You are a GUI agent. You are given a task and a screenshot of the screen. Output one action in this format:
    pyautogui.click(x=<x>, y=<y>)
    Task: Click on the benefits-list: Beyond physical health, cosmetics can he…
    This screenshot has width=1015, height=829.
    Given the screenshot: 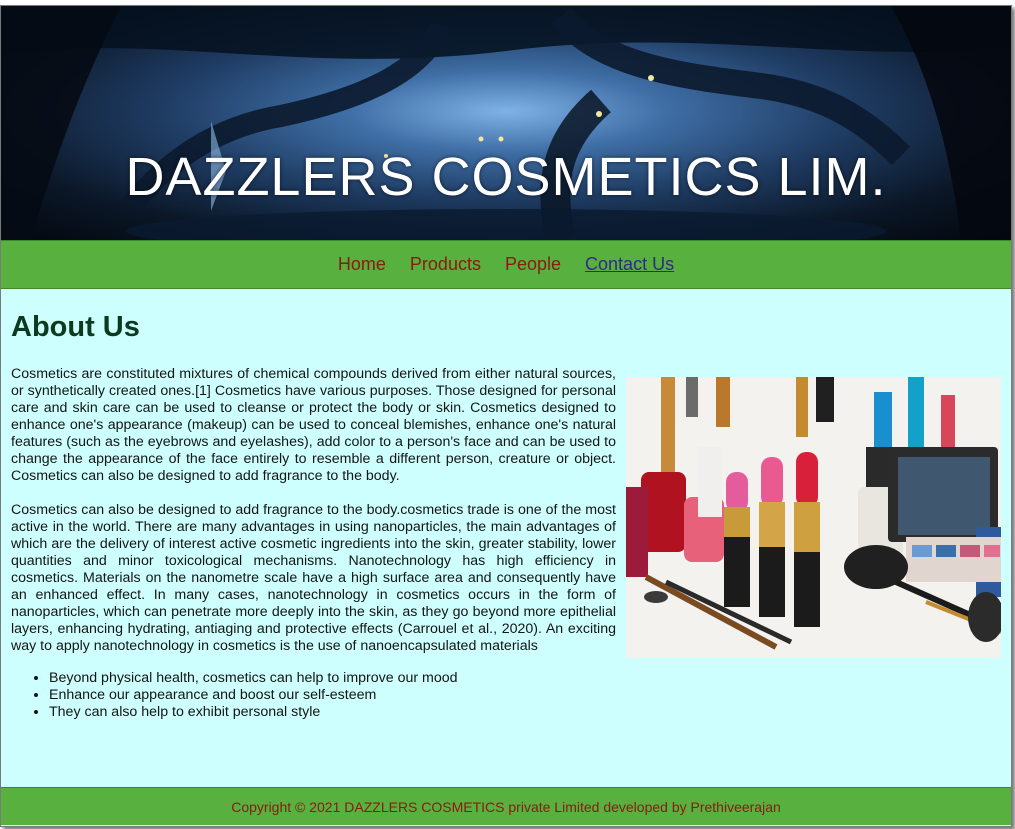 What is the action you would take?
    pyautogui.click(x=506, y=695)
    